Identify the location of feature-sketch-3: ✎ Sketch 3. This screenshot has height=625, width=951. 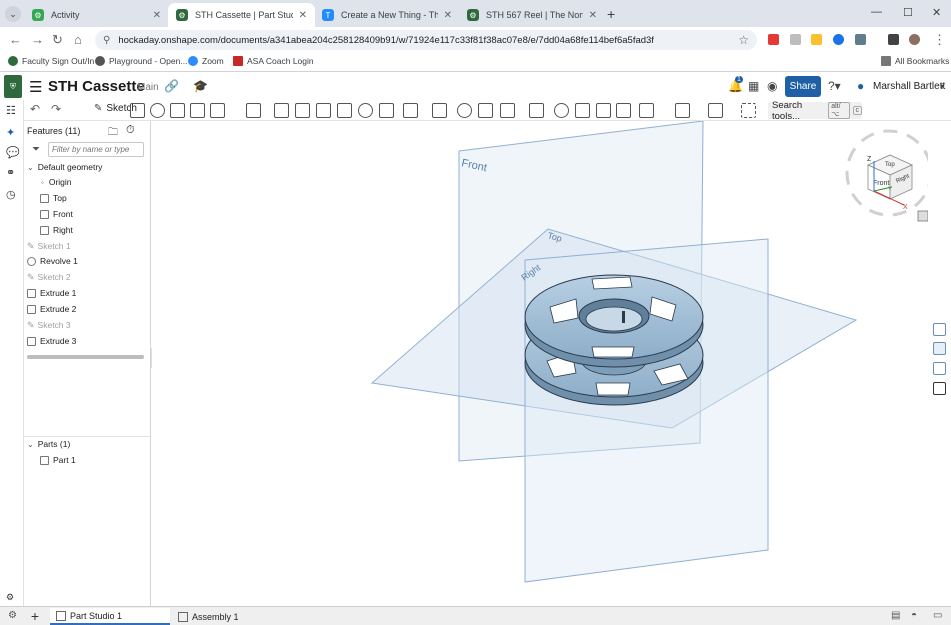
(49, 325).